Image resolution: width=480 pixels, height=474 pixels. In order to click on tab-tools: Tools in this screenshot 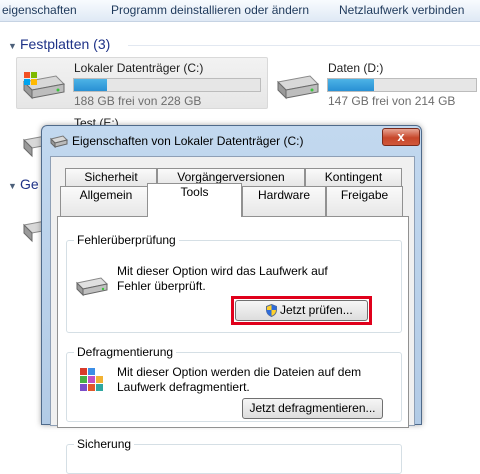, I will do `click(194, 200)`.